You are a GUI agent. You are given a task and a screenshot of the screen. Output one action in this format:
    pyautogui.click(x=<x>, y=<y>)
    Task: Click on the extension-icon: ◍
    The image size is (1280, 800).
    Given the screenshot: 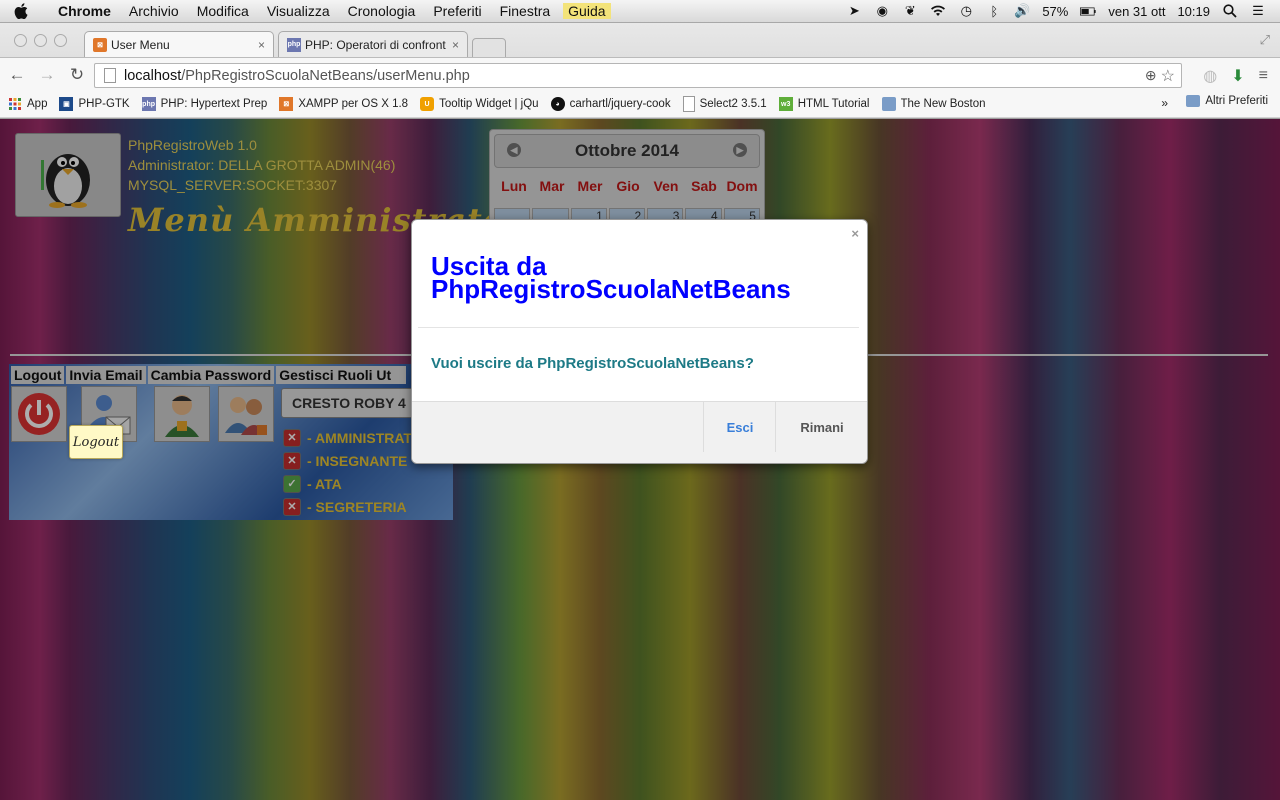 What is the action you would take?
    pyautogui.click(x=1210, y=76)
    